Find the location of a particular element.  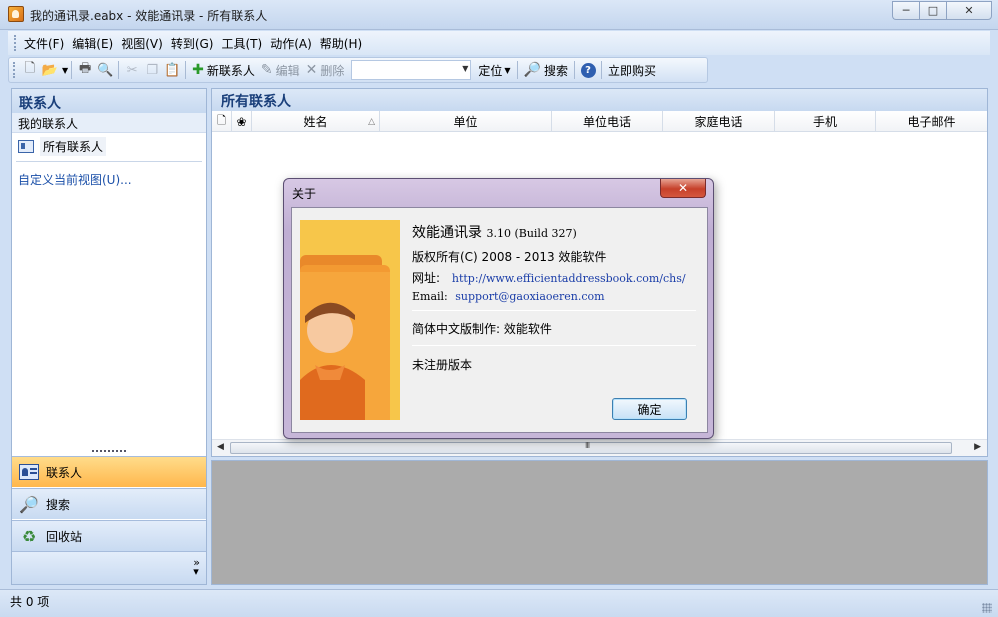

contacts-icon is located at coordinates (29, 472).